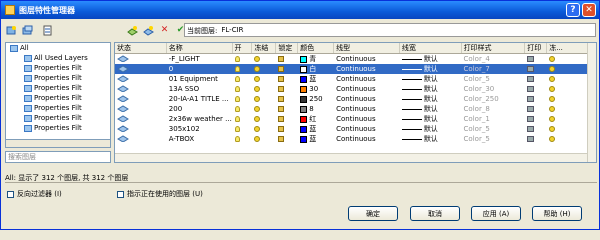  Describe the element at coordinates (355, 119) in the screenshot. I see `layer-row: 2x36w weather ... 红 Continuous 默认 Color_1` at that location.